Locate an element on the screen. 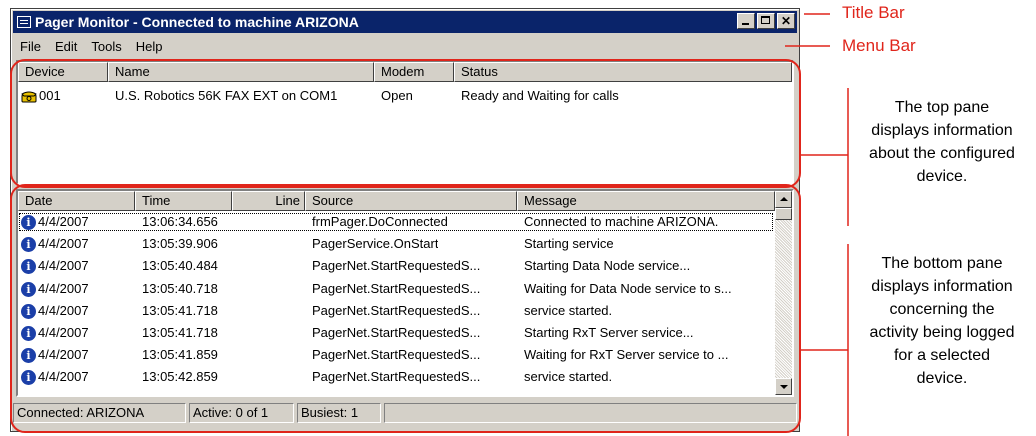 The image size is (1036, 436). column-header-line: Line is located at coordinates (268, 201).